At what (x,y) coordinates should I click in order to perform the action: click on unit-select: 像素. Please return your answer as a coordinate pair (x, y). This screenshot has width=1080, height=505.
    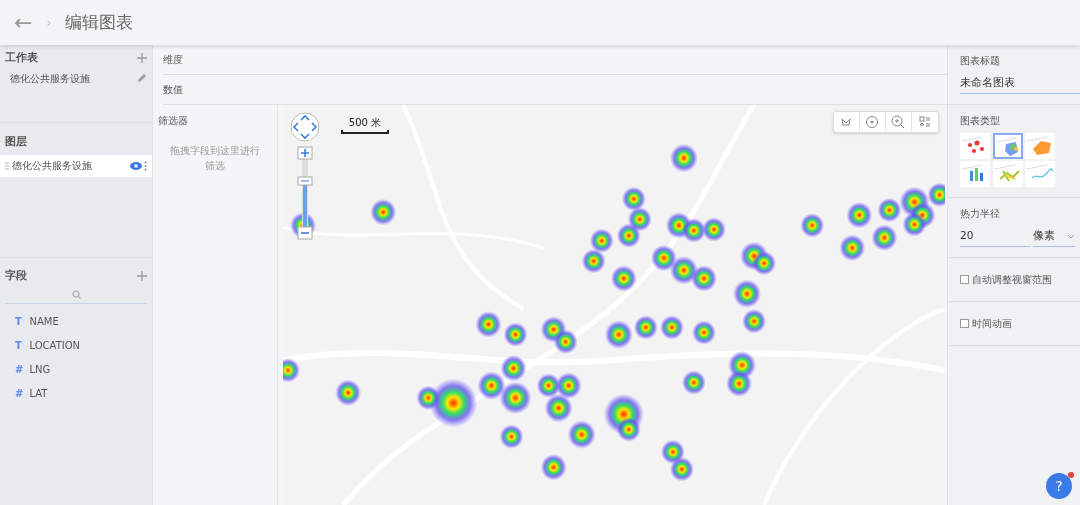
    Looking at the image, I should click on (1053, 236).